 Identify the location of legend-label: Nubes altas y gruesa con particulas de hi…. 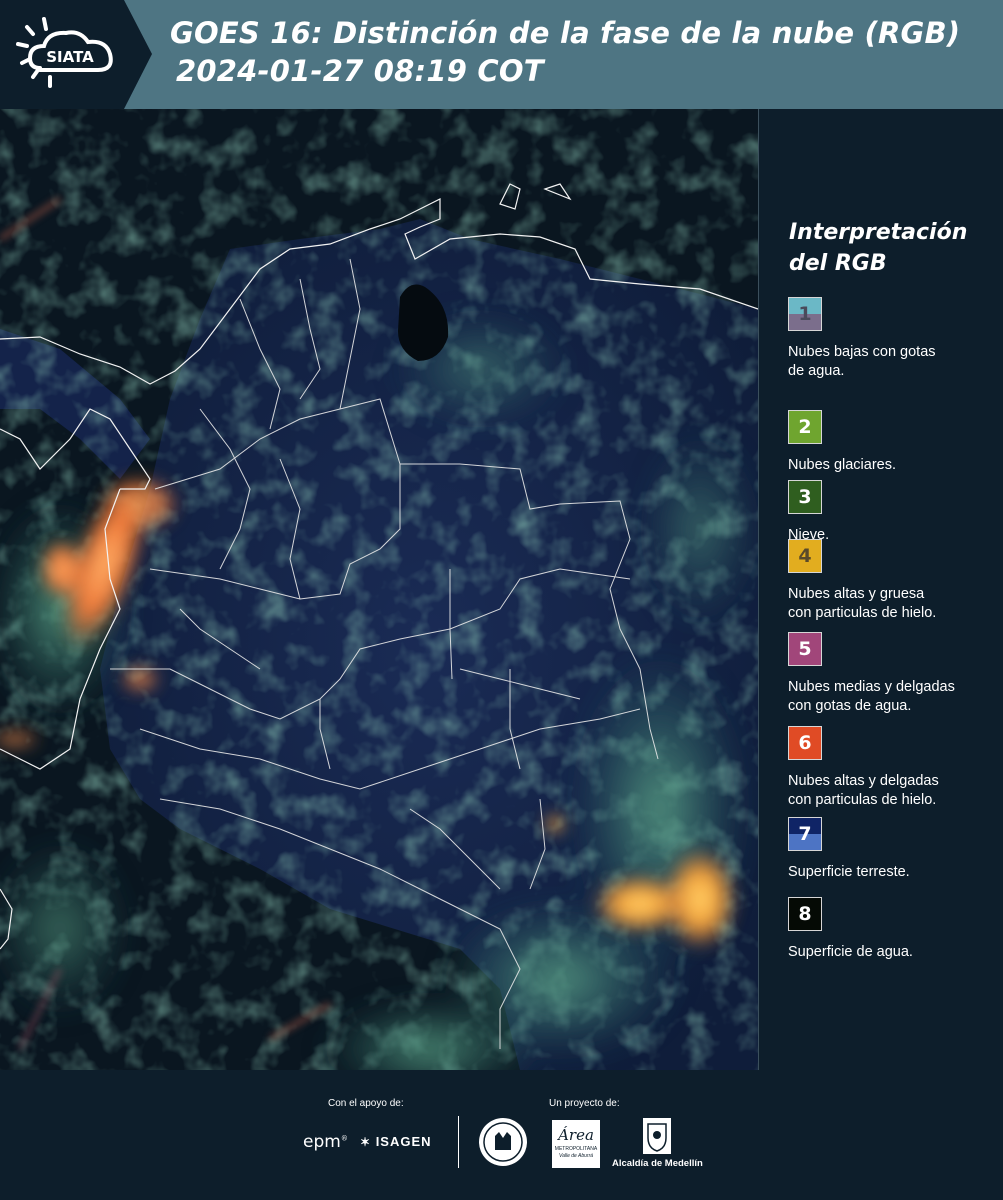
(893, 604).